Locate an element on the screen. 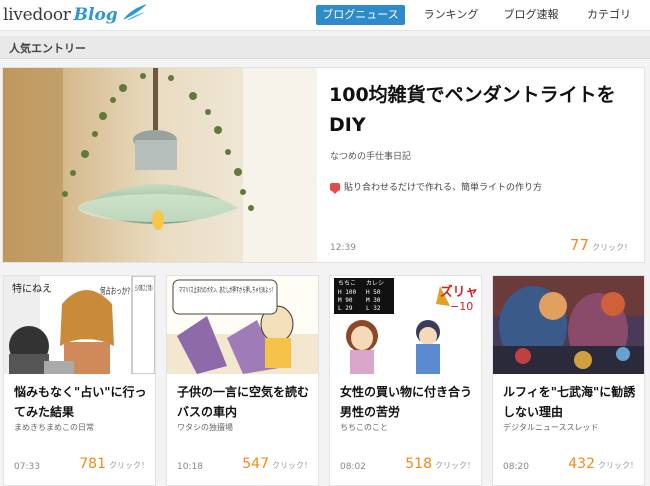  manga-sign: 占いの館にたどり着い is located at coordinates (144, 287).